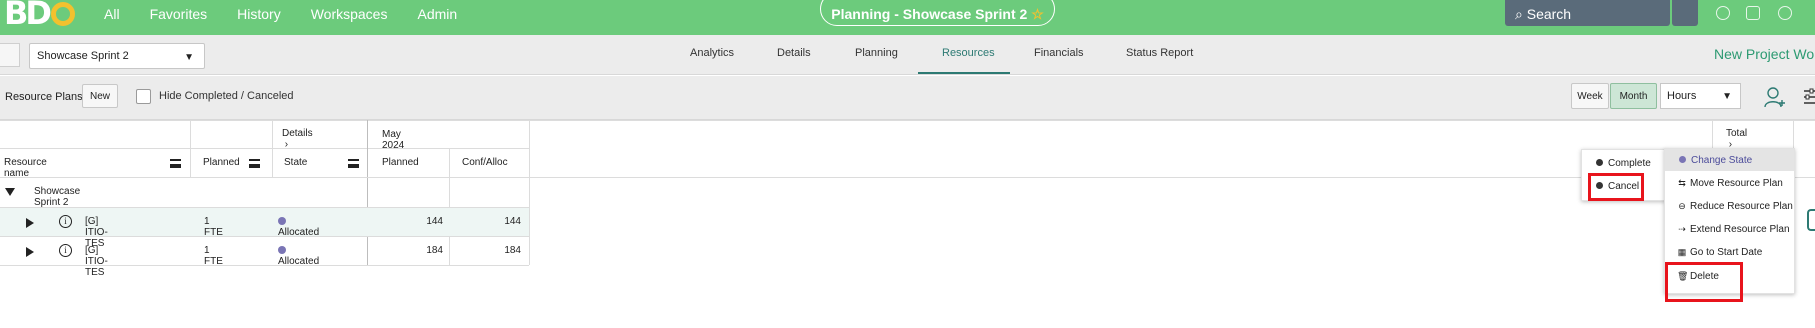 The width and height of the screenshot is (1815, 328). I want to click on nav-workspaces: Workspaces, so click(349, 14).